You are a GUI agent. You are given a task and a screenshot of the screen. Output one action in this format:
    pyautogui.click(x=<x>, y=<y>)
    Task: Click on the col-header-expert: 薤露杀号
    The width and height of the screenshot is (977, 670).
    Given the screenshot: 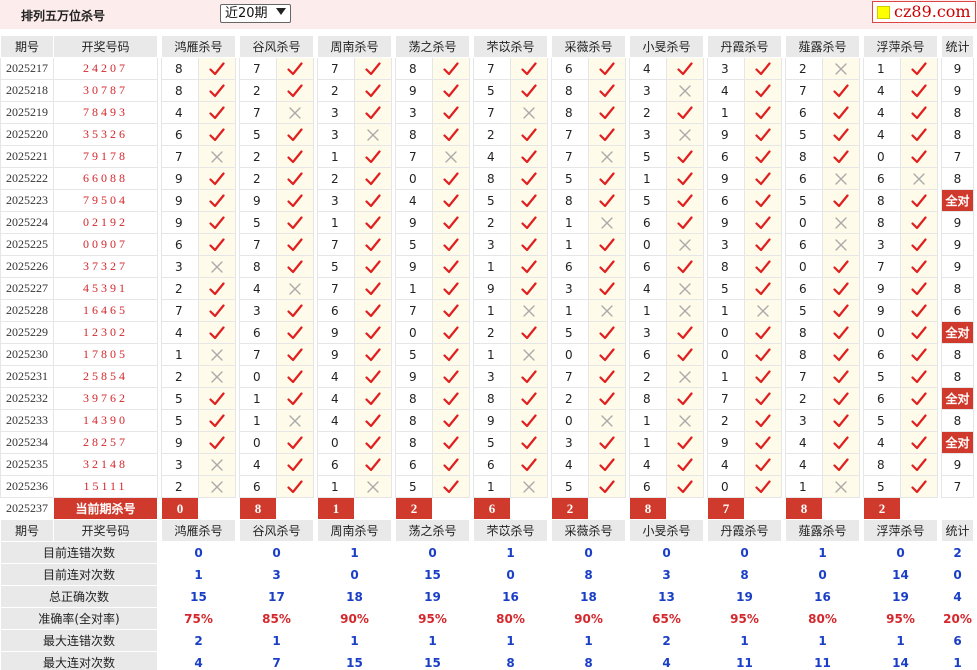 What is the action you would take?
    pyautogui.click(x=822, y=46)
    